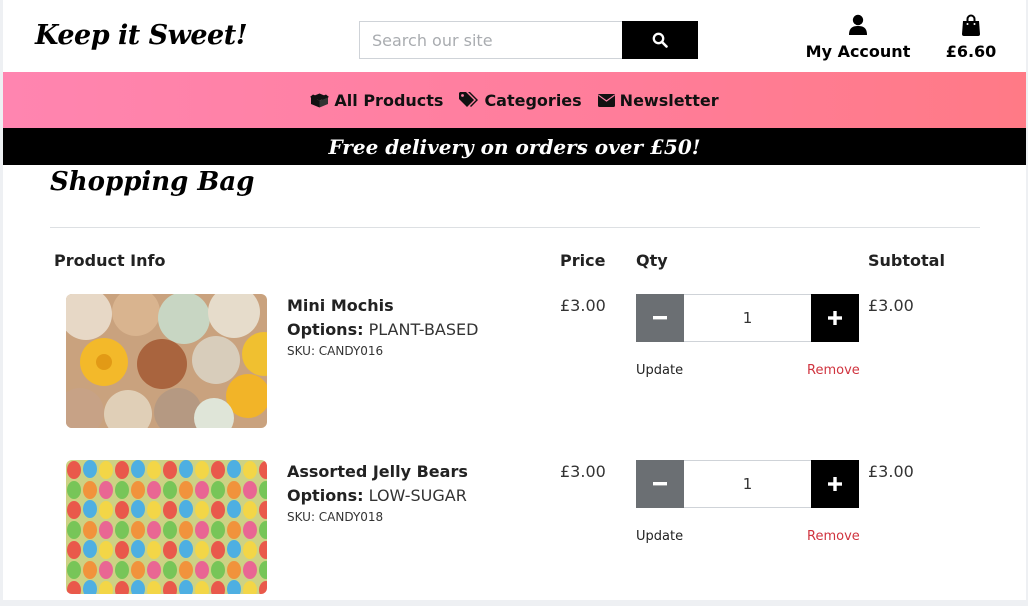 This screenshot has width=1028, height=606. I want to click on header-product-info: Product Info, so click(110, 260).